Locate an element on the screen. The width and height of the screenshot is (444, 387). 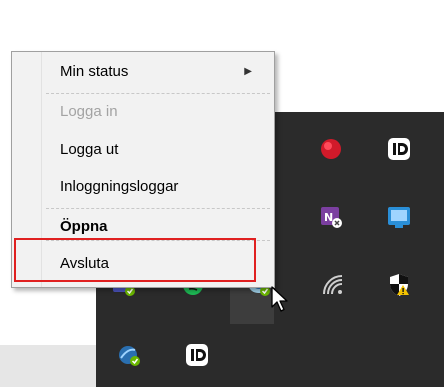
id-app-icon is located at coordinates (399, 149).